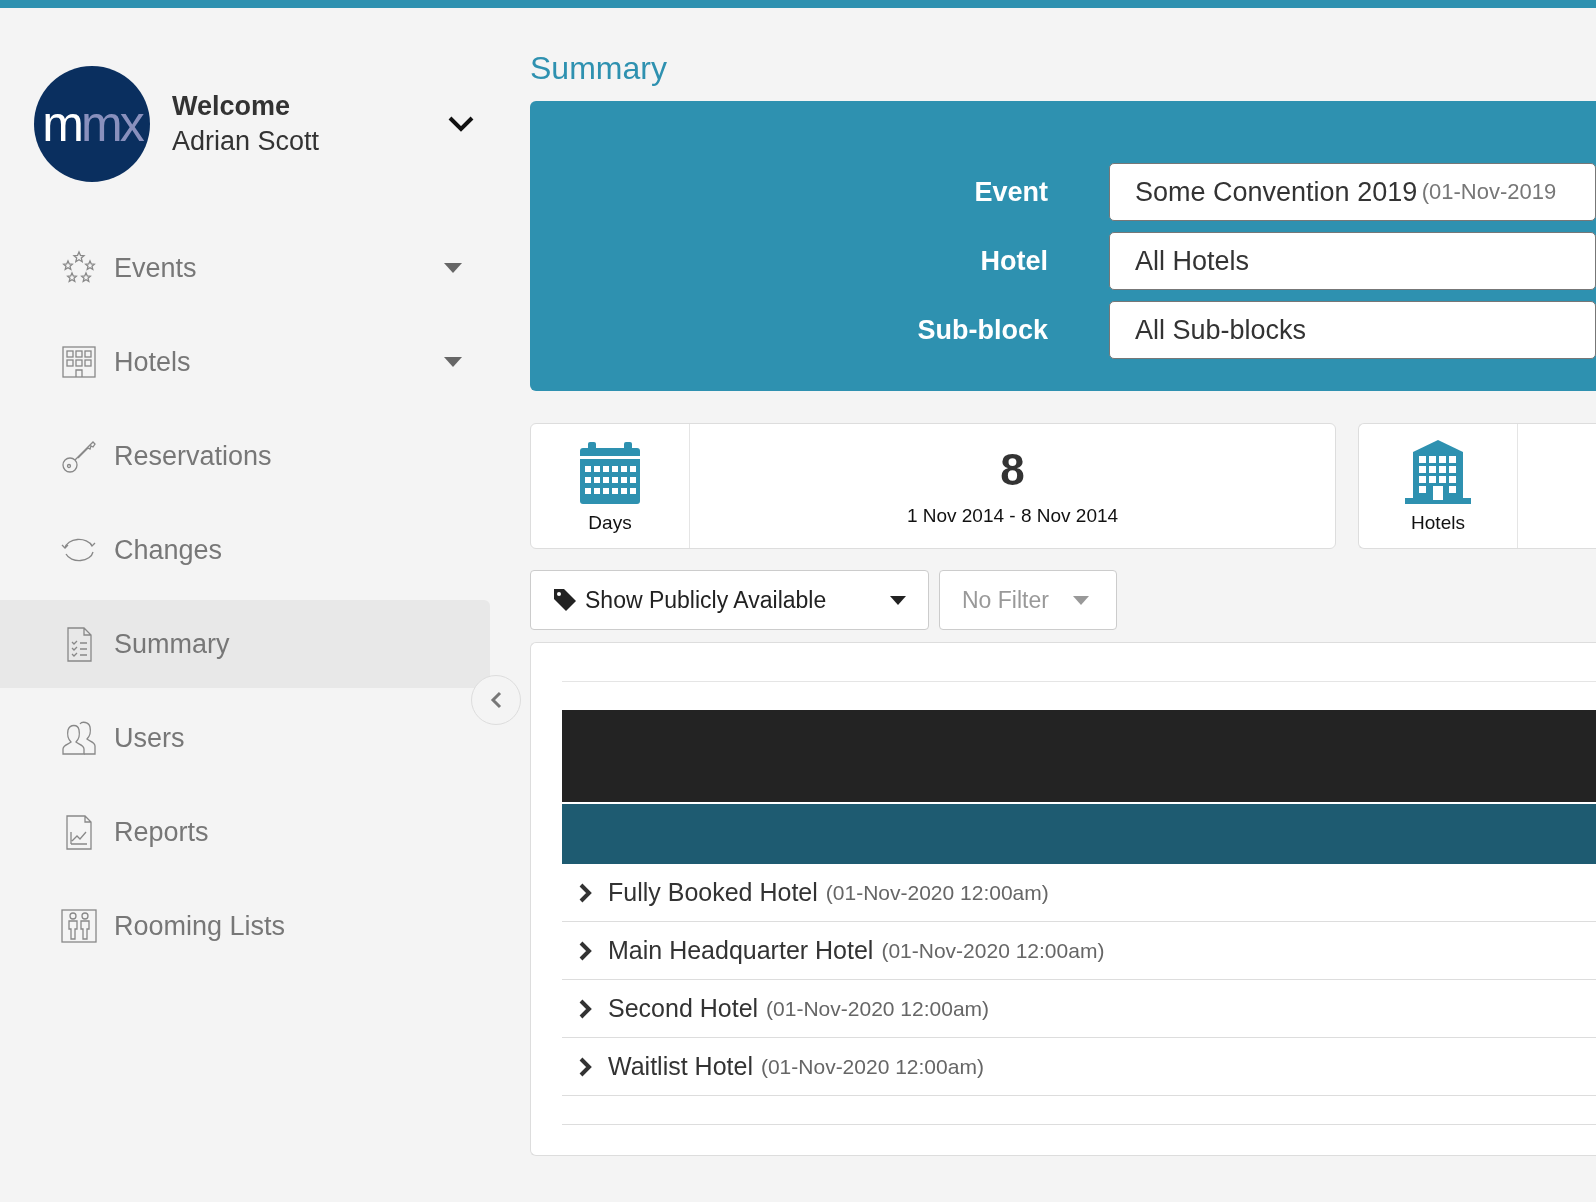 This screenshot has width=1596, height=1202. Describe the element at coordinates (982, 330) in the screenshot. I see `filter-label: Sub-block` at that location.